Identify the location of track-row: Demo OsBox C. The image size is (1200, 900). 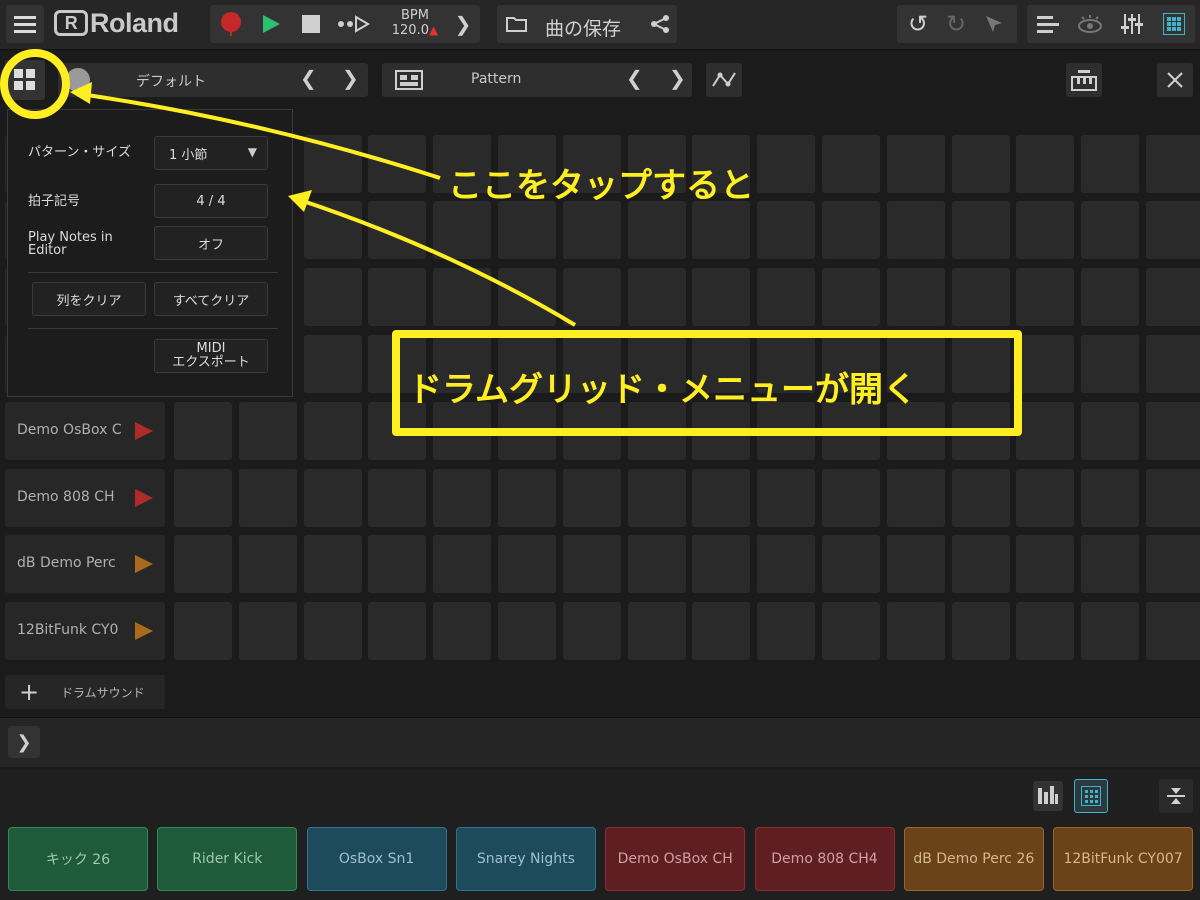
(85, 431).